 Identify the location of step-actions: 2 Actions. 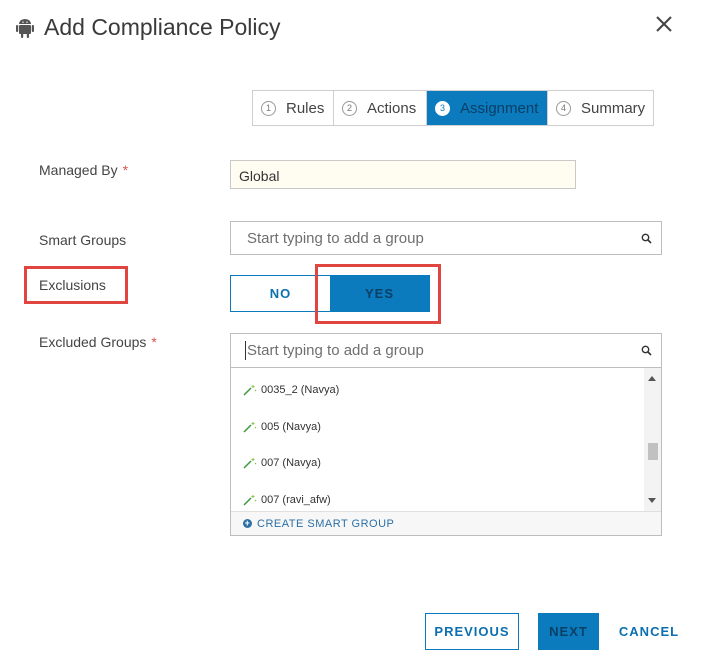
(380, 108).